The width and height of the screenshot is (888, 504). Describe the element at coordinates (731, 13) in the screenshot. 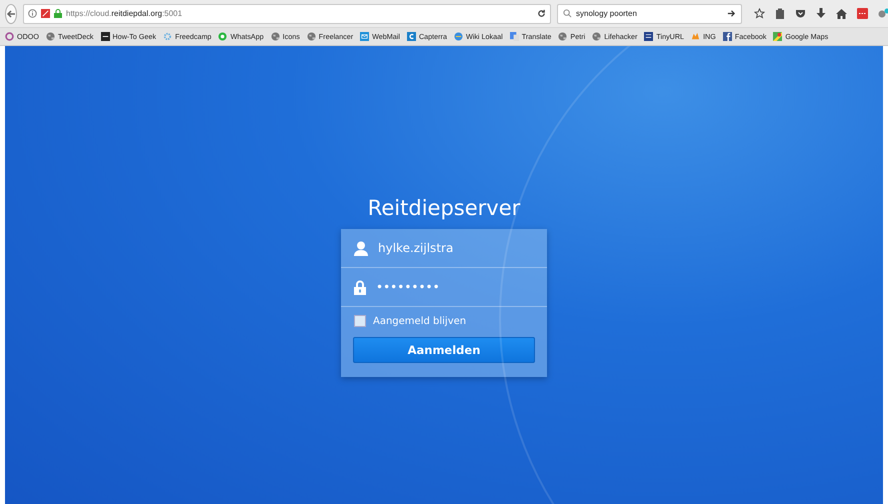

I see `arrow-right-icon` at that location.